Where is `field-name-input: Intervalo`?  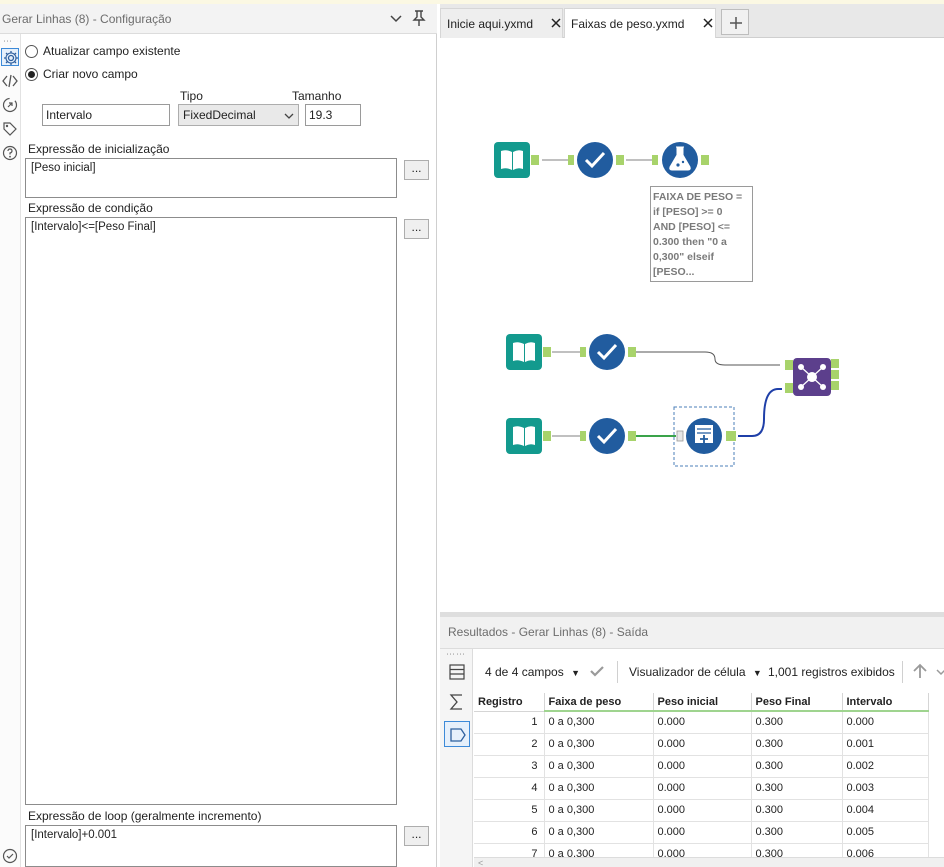
field-name-input: Intervalo is located at coordinates (106, 115).